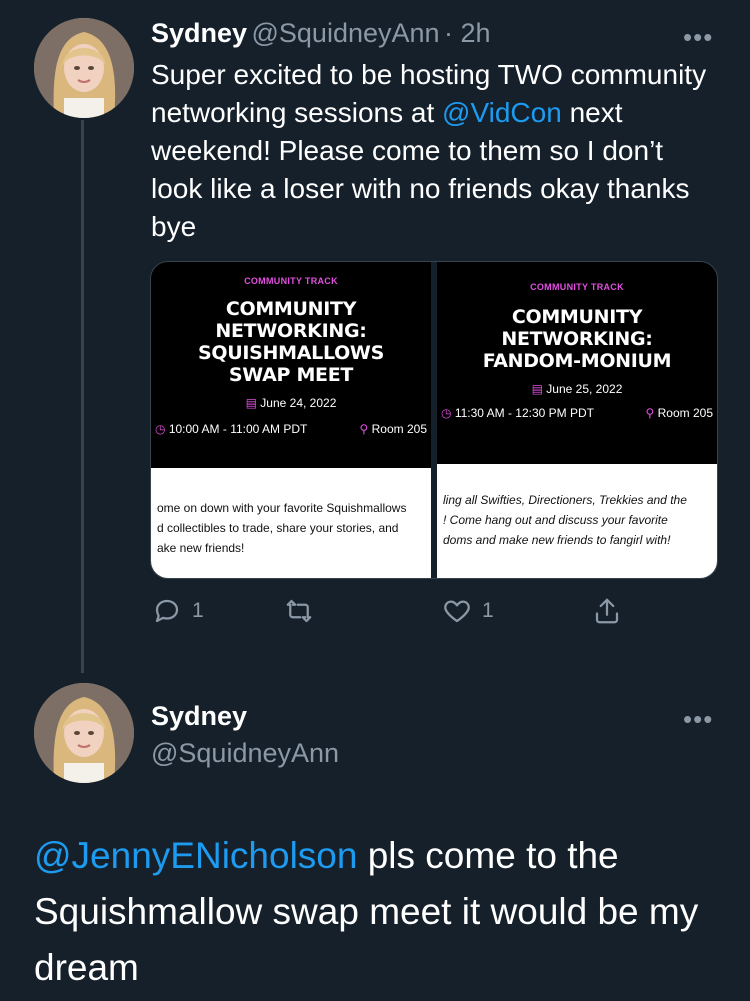 The height and width of the screenshot is (1001, 750). What do you see at coordinates (524, 413) in the screenshot?
I see `event-time-text: 11:30 AM - 12:30 PM PDT` at bounding box center [524, 413].